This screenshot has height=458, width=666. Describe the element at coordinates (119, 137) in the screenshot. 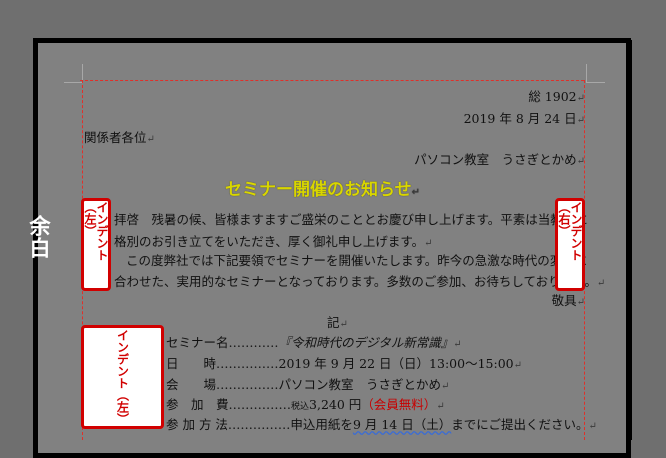

I see `recipient: 関係者各位↵` at that location.